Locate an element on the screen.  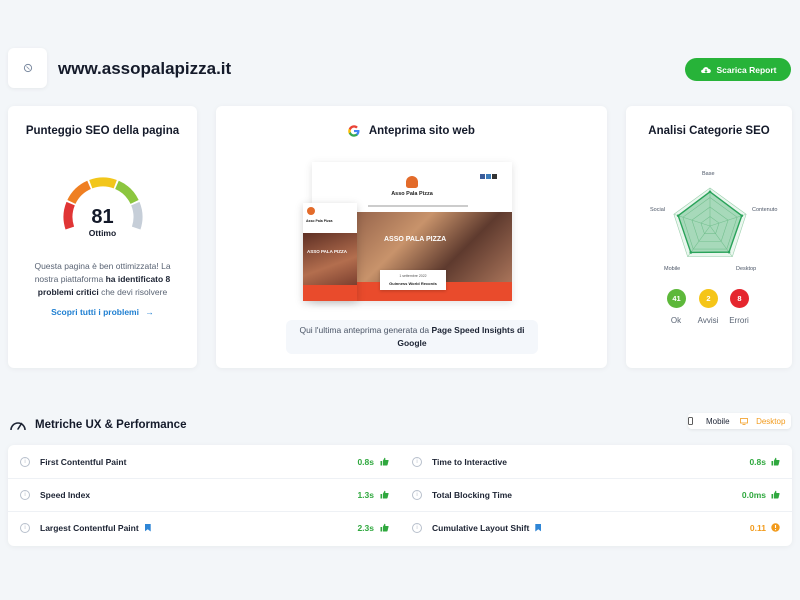
site-favicon is located at coordinates (27, 68).